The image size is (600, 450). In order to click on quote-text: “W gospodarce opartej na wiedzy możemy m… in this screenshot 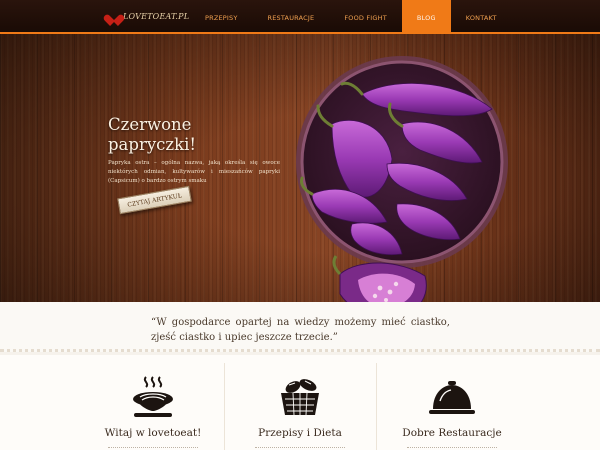, I will do `click(300, 330)`.